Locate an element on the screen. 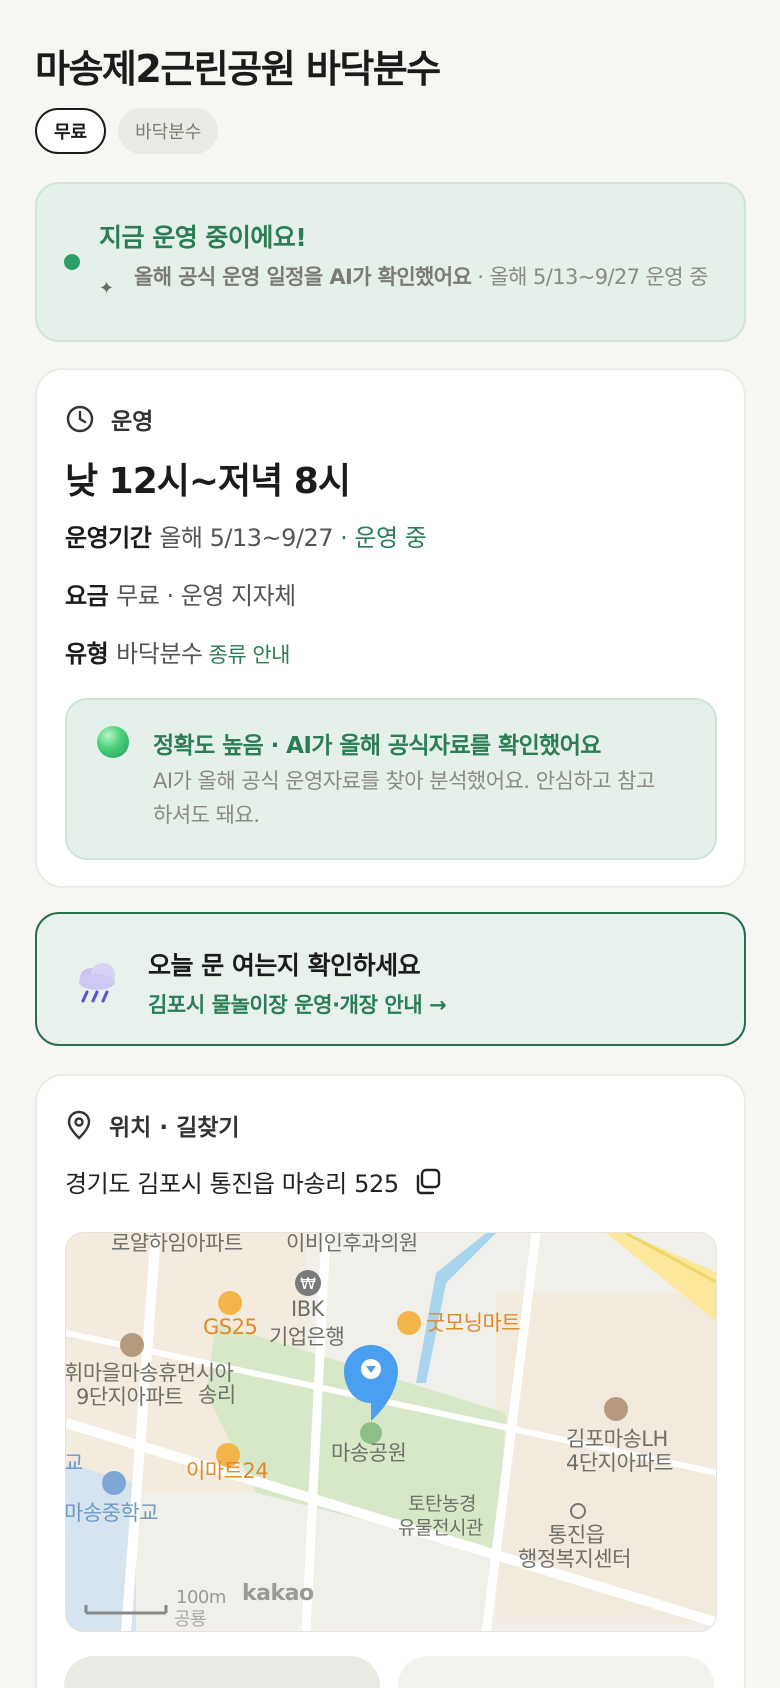 The image size is (780, 1688). map-label-emart: 이마트24 is located at coordinates (227, 1471).